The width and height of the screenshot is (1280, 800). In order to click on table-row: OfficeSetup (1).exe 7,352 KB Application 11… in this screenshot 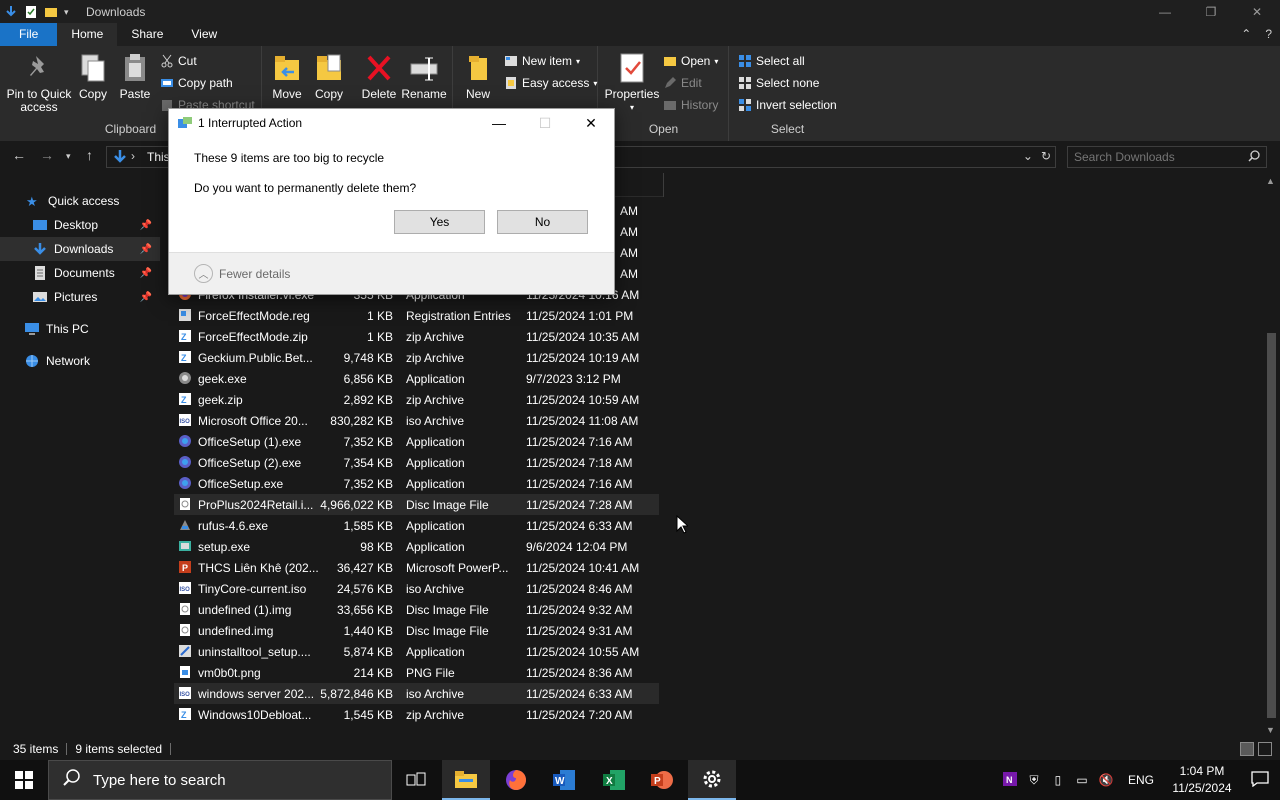, I will do `click(416, 441)`.